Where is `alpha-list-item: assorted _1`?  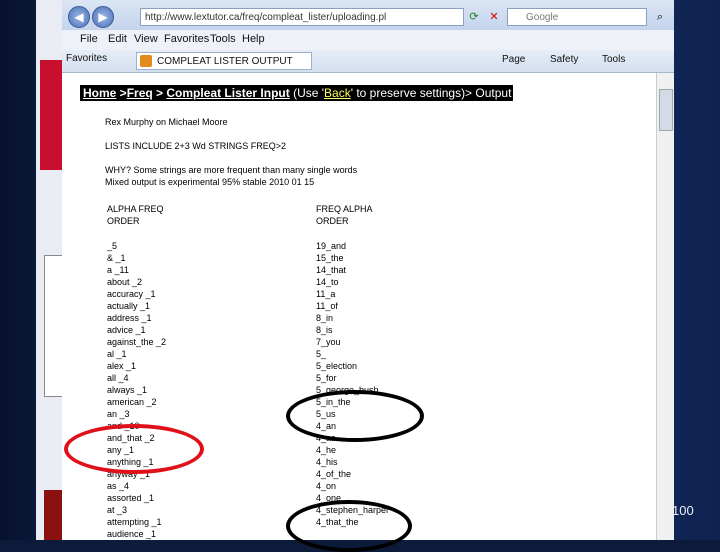 alpha-list-item: assorted _1 is located at coordinates (131, 498).